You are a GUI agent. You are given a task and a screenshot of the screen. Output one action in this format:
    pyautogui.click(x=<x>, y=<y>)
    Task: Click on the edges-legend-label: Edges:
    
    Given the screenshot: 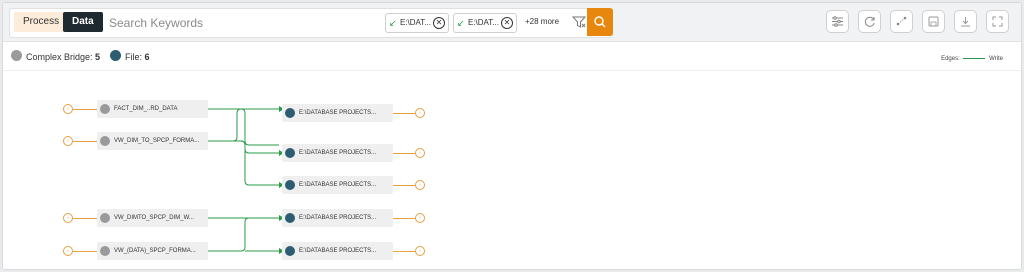 What is the action you would take?
    pyautogui.click(x=950, y=59)
    